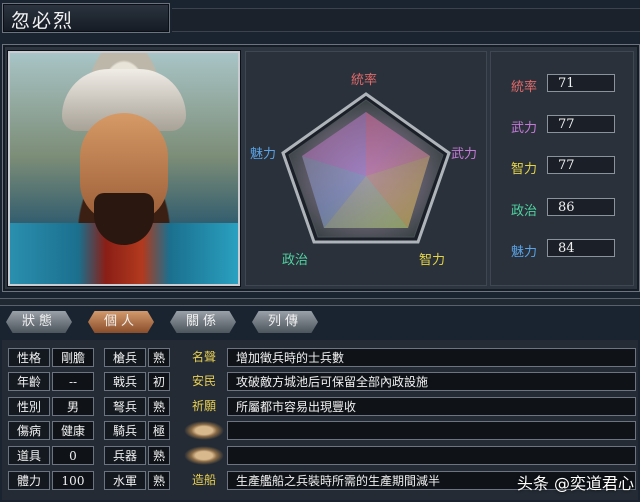 Image resolution: width=640 pixels, height=502 pixels. I want to click on aptitude-value-spear: 熟, so click(159, 357).